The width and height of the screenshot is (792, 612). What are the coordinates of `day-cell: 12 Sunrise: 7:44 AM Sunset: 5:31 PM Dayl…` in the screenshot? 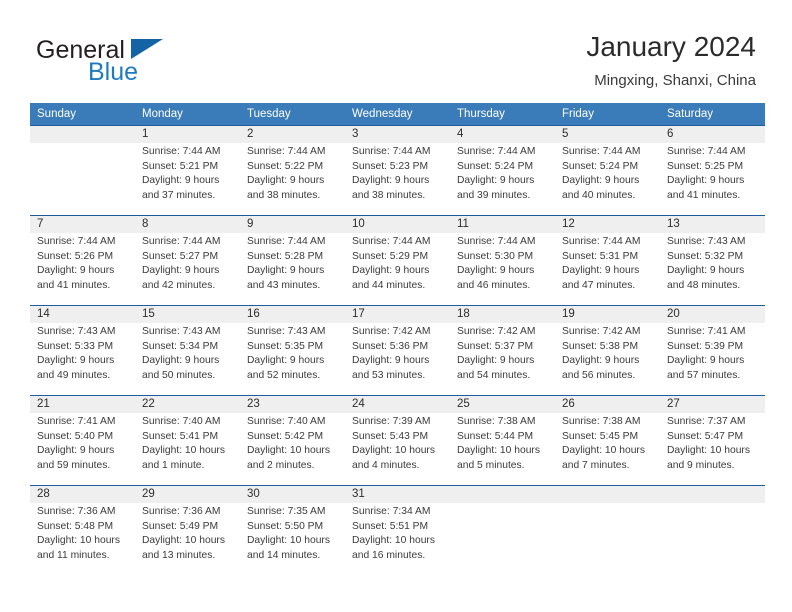 It's located at (607, 260).